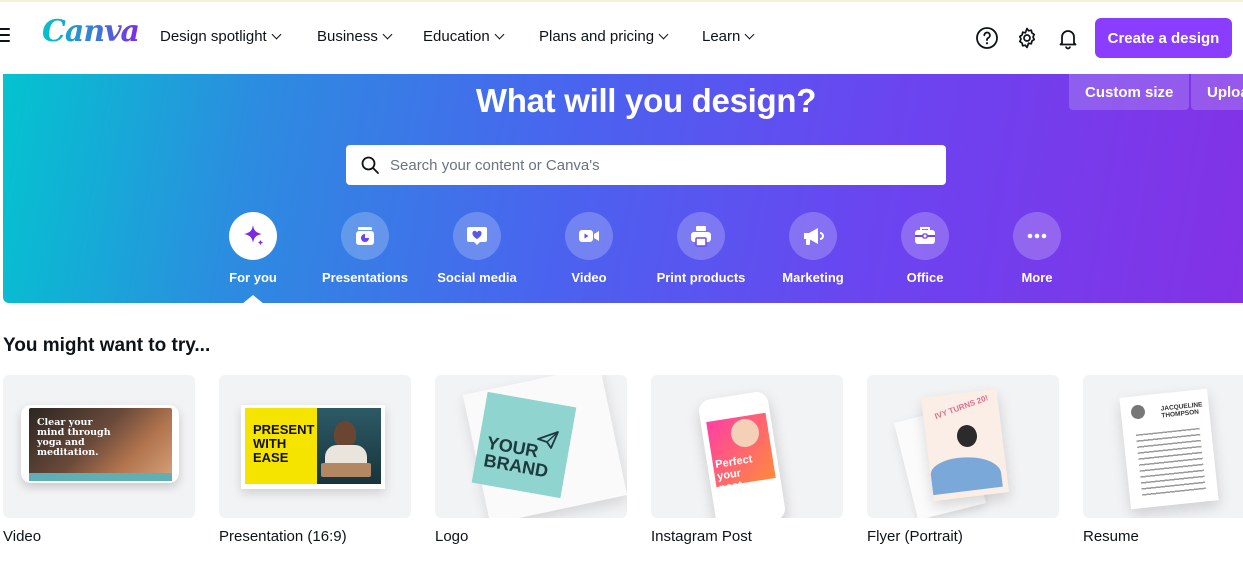  I want to click on search-input, so click(650, 165).